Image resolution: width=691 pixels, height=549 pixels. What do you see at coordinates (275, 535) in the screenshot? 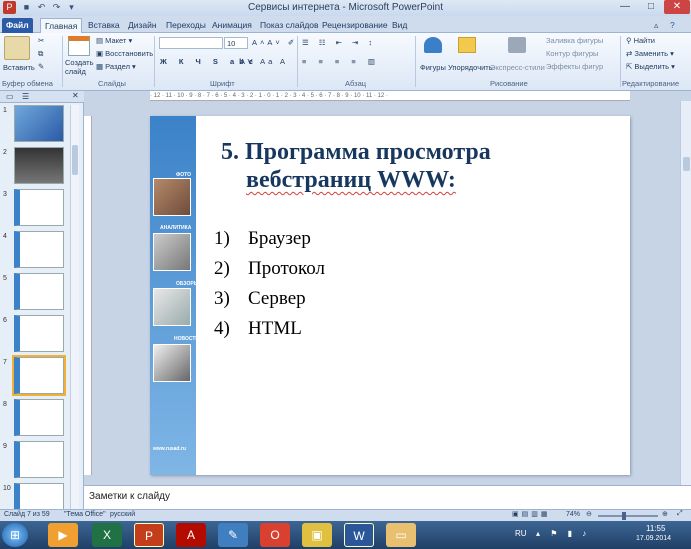
I see `taskbar-opera-icon: O` at bounding box center [275, 535].